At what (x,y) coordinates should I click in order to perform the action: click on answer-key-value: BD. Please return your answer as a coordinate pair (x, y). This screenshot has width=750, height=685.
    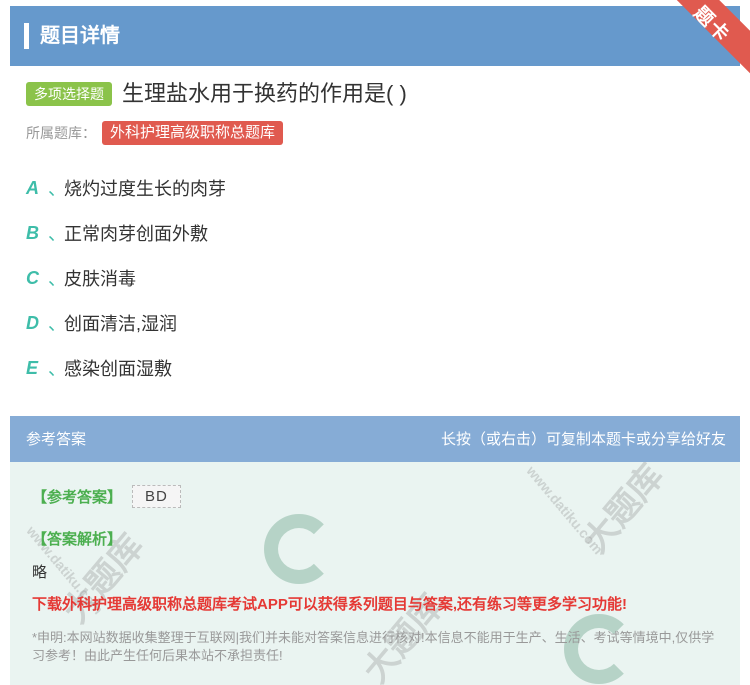
    Looking at the image, I should click on (156, 496).